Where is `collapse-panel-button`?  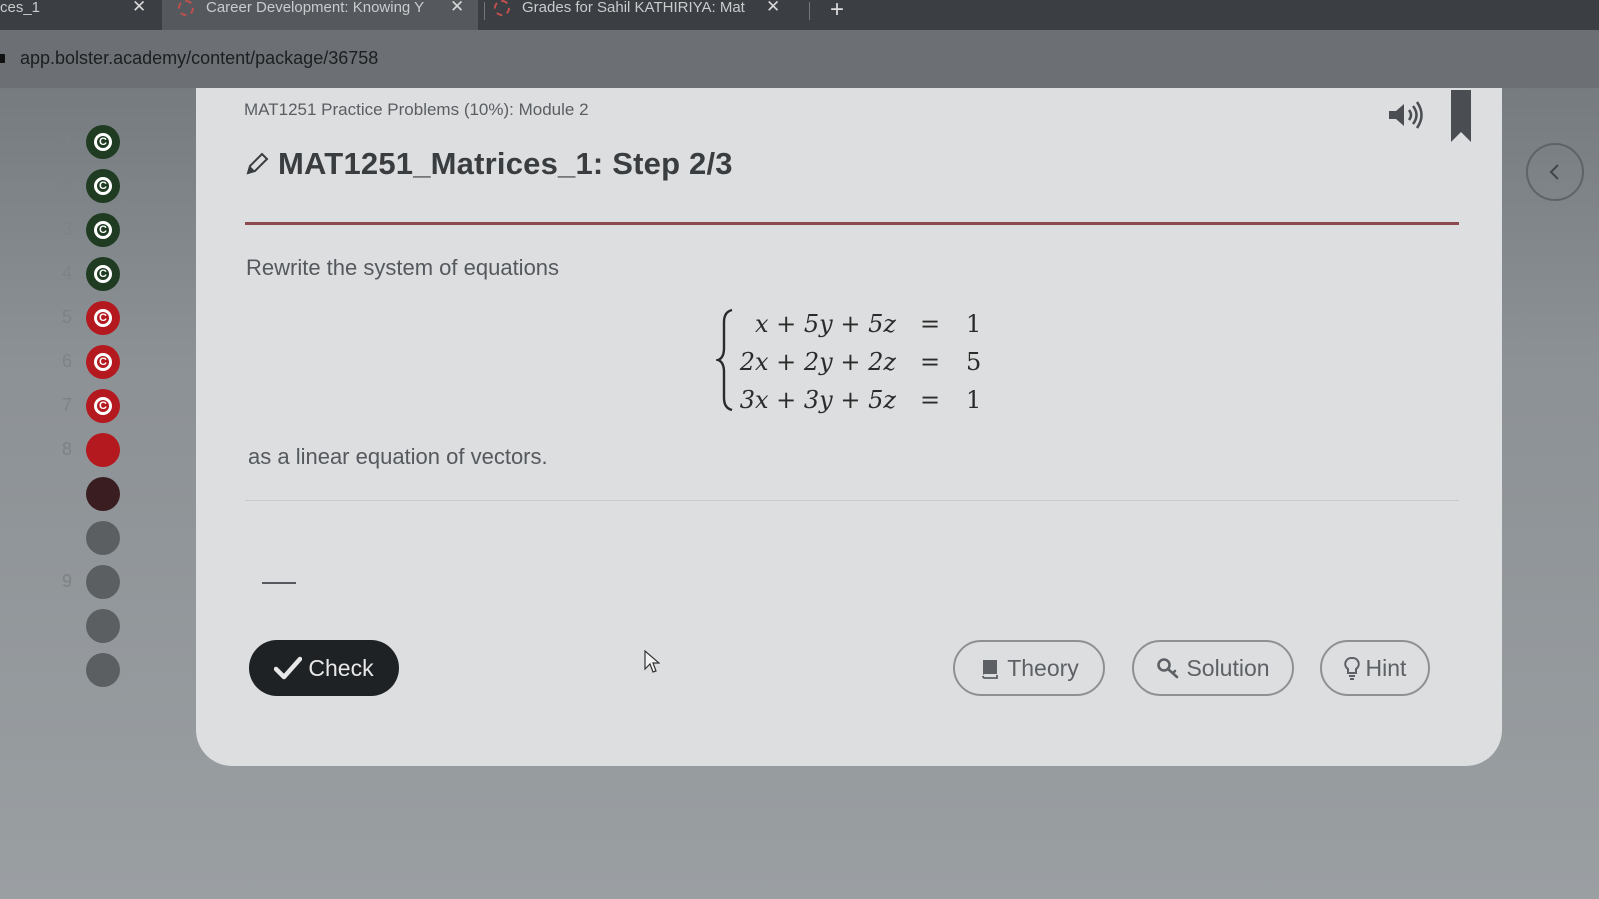 collapse-panel-button is located at coordinates (1555, 172).